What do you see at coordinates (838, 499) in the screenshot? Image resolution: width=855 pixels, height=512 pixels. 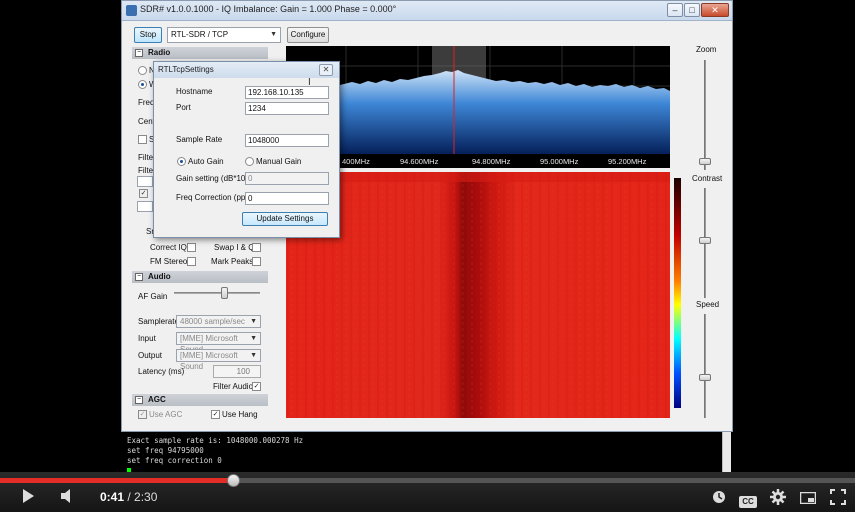 I see `fullscreen-icon` at bounding box center [838, 499].